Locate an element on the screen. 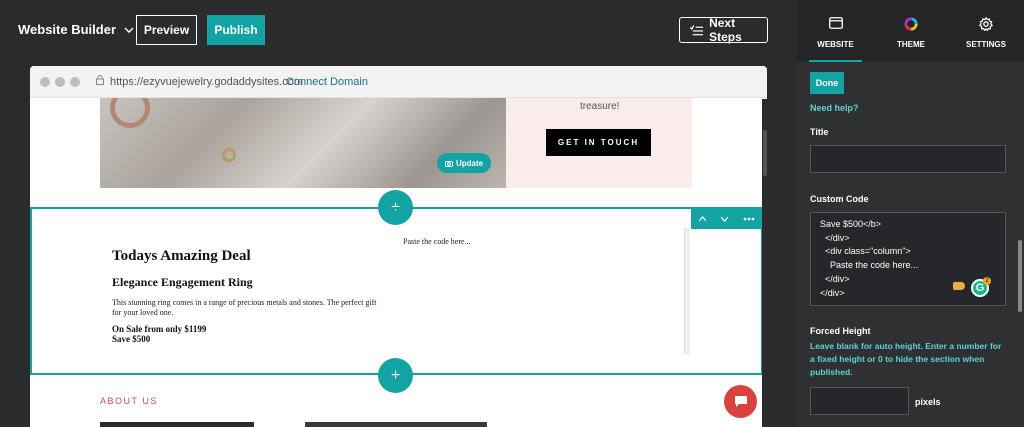 The image size is (1024, 427). tab-settings-label: SETTINGS is located at coordinates (985, 44).